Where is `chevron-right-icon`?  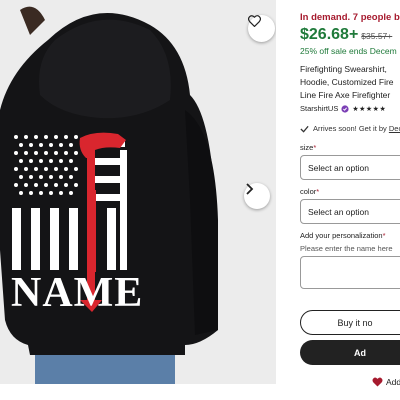 chevron-right-icon is located at coordinates (250, 189).